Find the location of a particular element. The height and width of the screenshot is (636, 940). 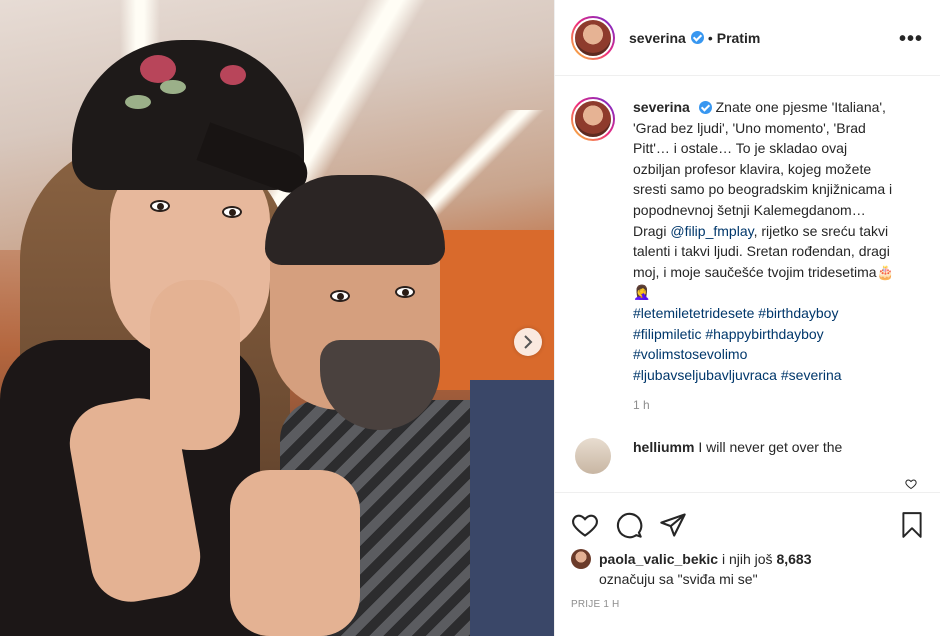

chevron-right-icon is located at coordinates (528, 342).